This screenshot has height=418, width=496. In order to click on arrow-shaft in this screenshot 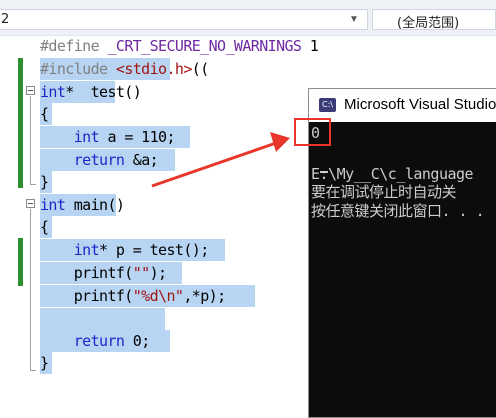, I will do `click(214, 164)`.